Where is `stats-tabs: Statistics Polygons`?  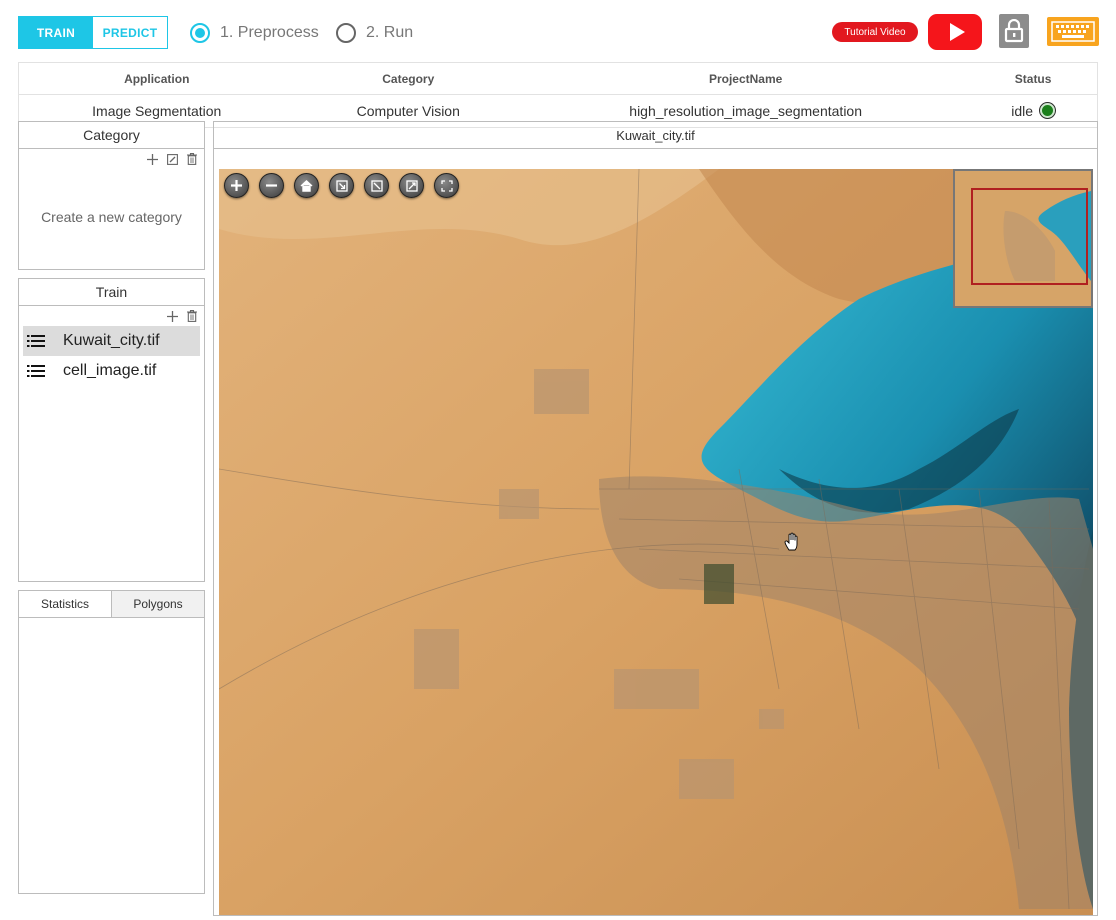 stats-tabs: Statistics Polygons is located at coordinates (111, 604).